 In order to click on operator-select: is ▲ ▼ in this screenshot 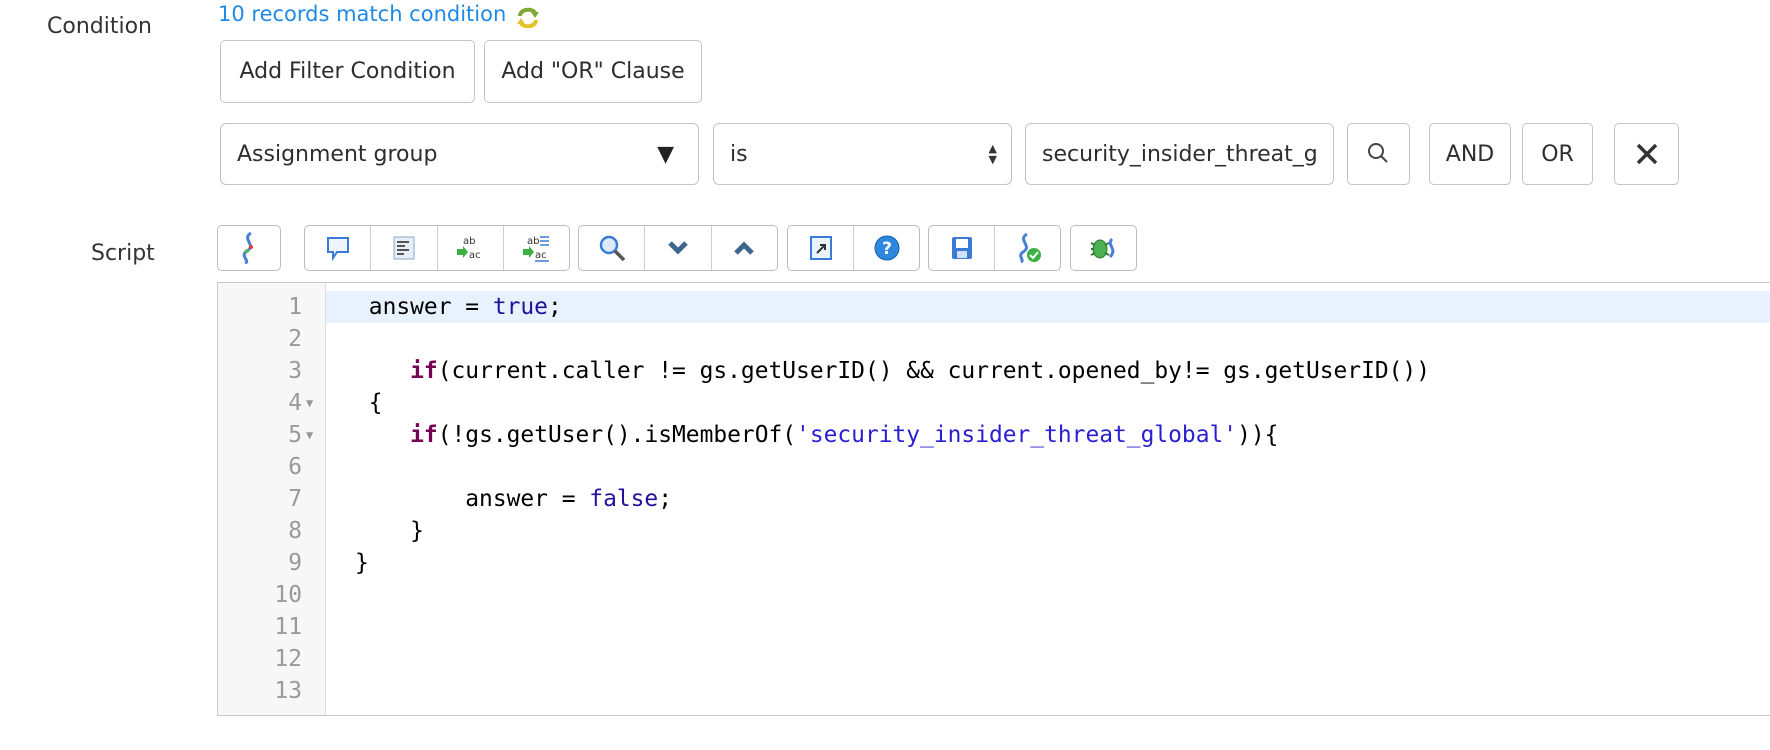, I will do `click(862, 154)`.